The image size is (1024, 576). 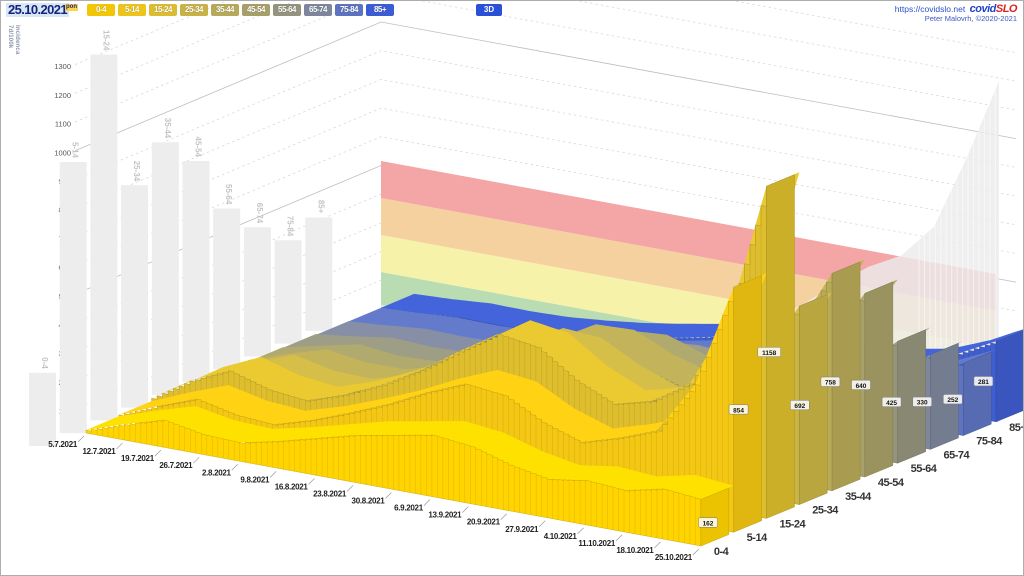 I want to click on age-axis-5-14: 5-14, so click(x=757, y=538).